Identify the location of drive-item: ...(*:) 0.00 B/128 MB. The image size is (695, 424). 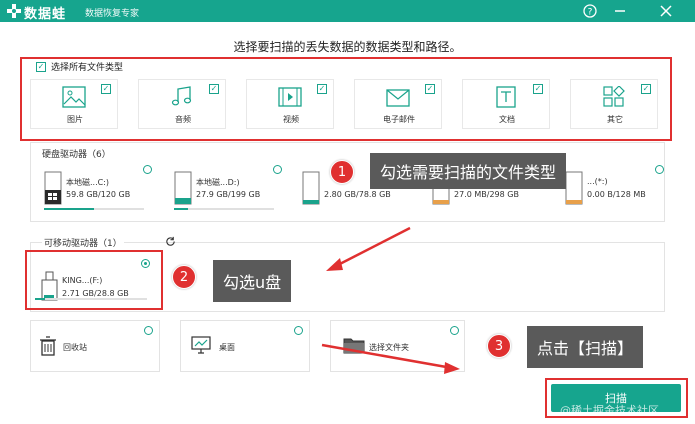
(615, 188).